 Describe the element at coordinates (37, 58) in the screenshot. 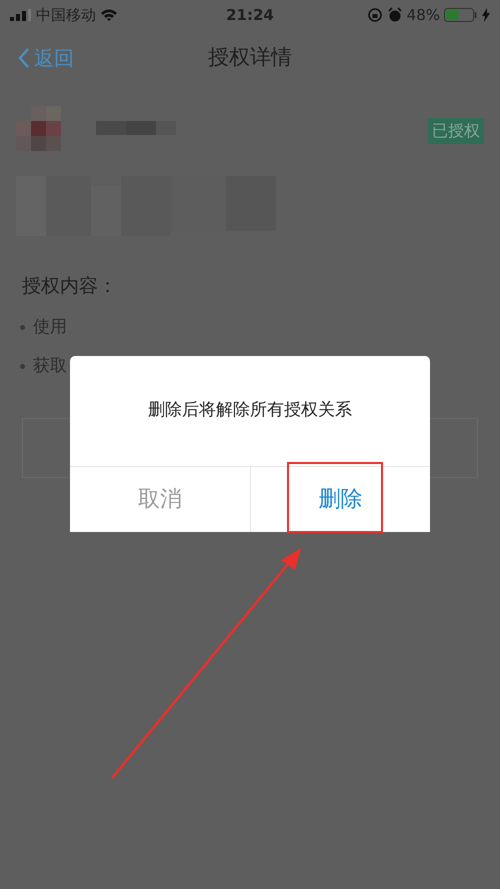

I see `back-button: 返回` at that location.